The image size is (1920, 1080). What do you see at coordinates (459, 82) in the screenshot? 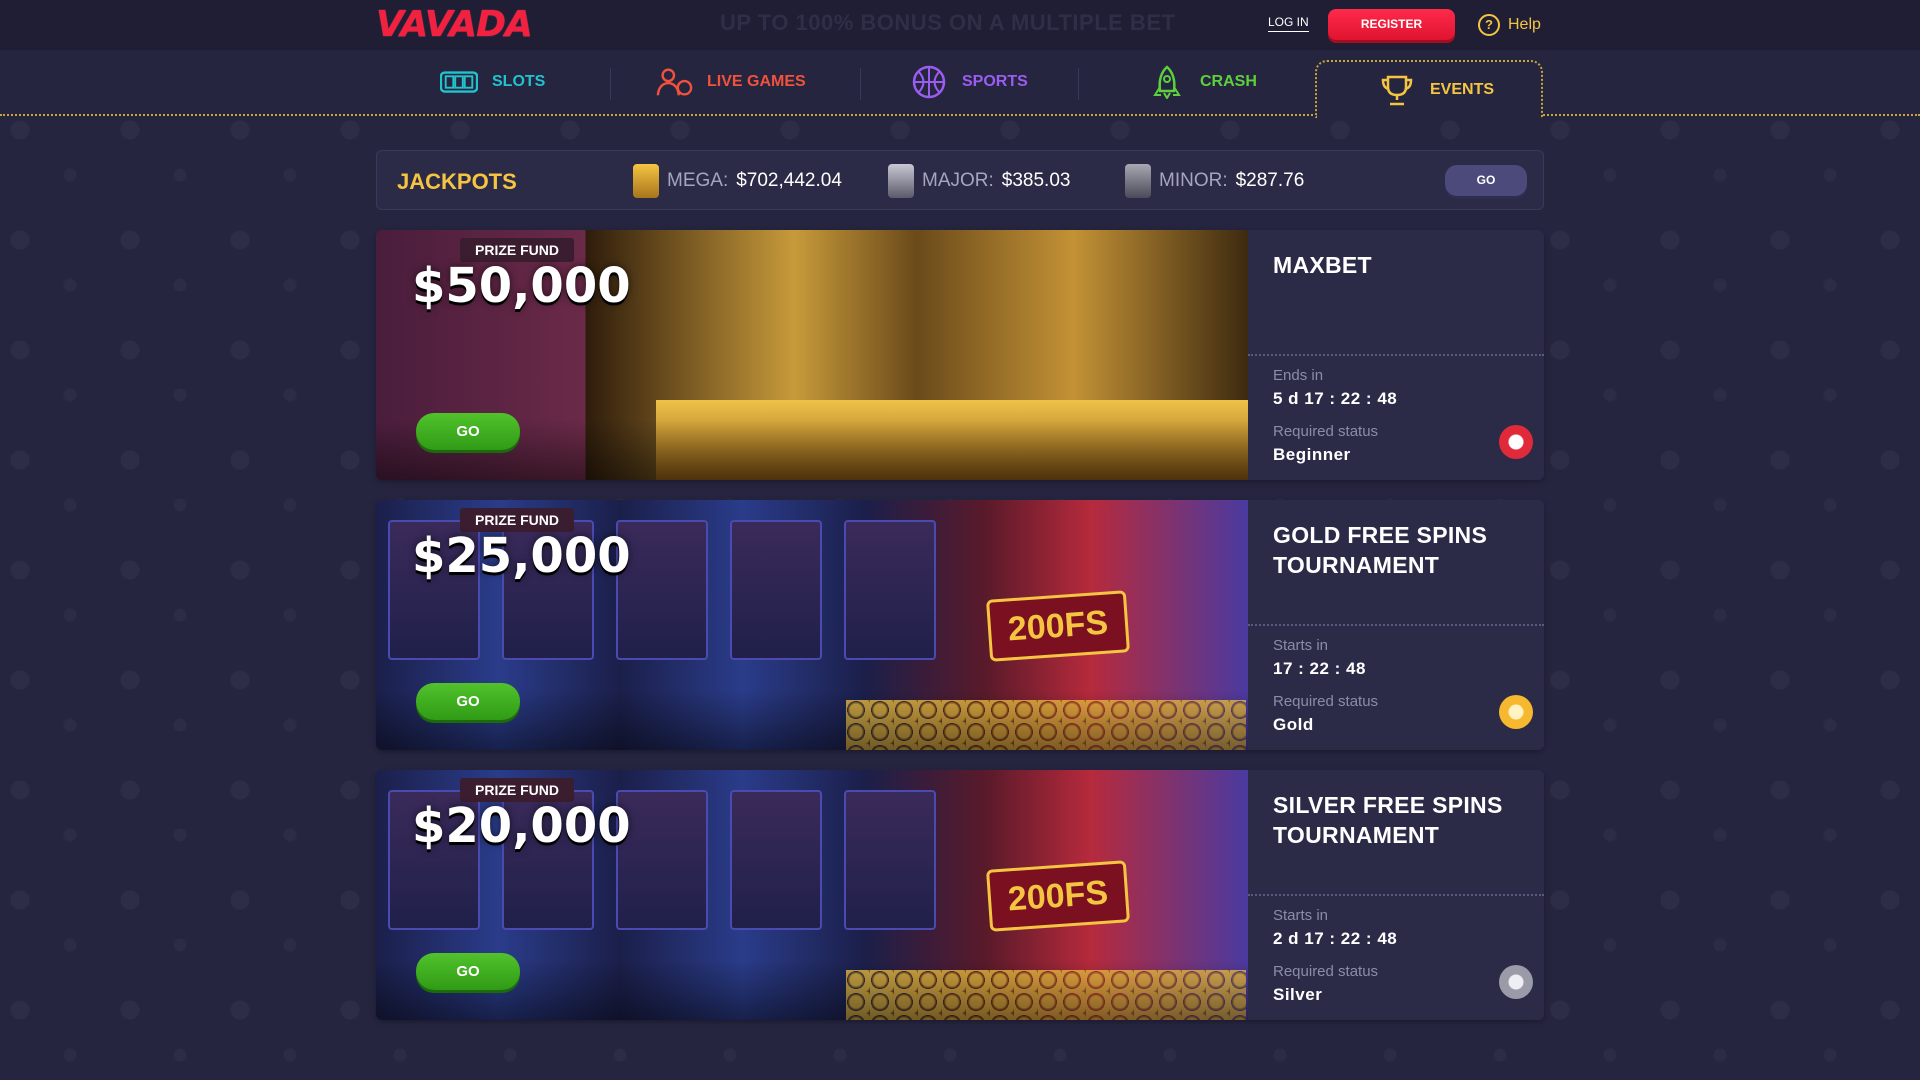
I see `slot-machine-icon` at bounding box center [459, 82].